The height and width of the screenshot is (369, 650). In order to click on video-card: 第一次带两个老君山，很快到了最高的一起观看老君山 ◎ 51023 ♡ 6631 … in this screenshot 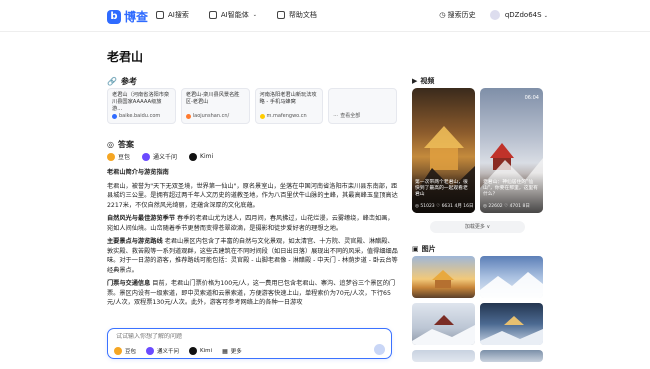, I will do `click(443, 150)`.